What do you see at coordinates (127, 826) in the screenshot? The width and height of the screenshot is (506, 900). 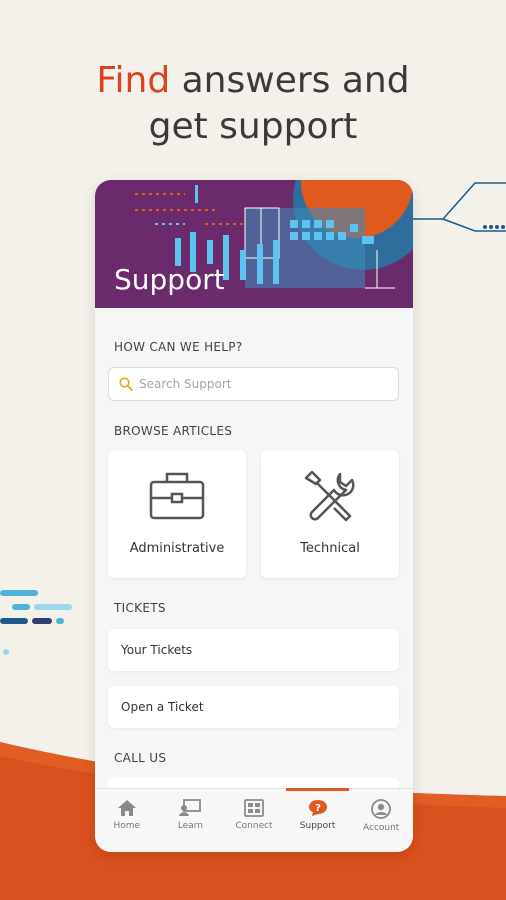 I see `nav-home-label: Home` at bounding box center [127, 826].